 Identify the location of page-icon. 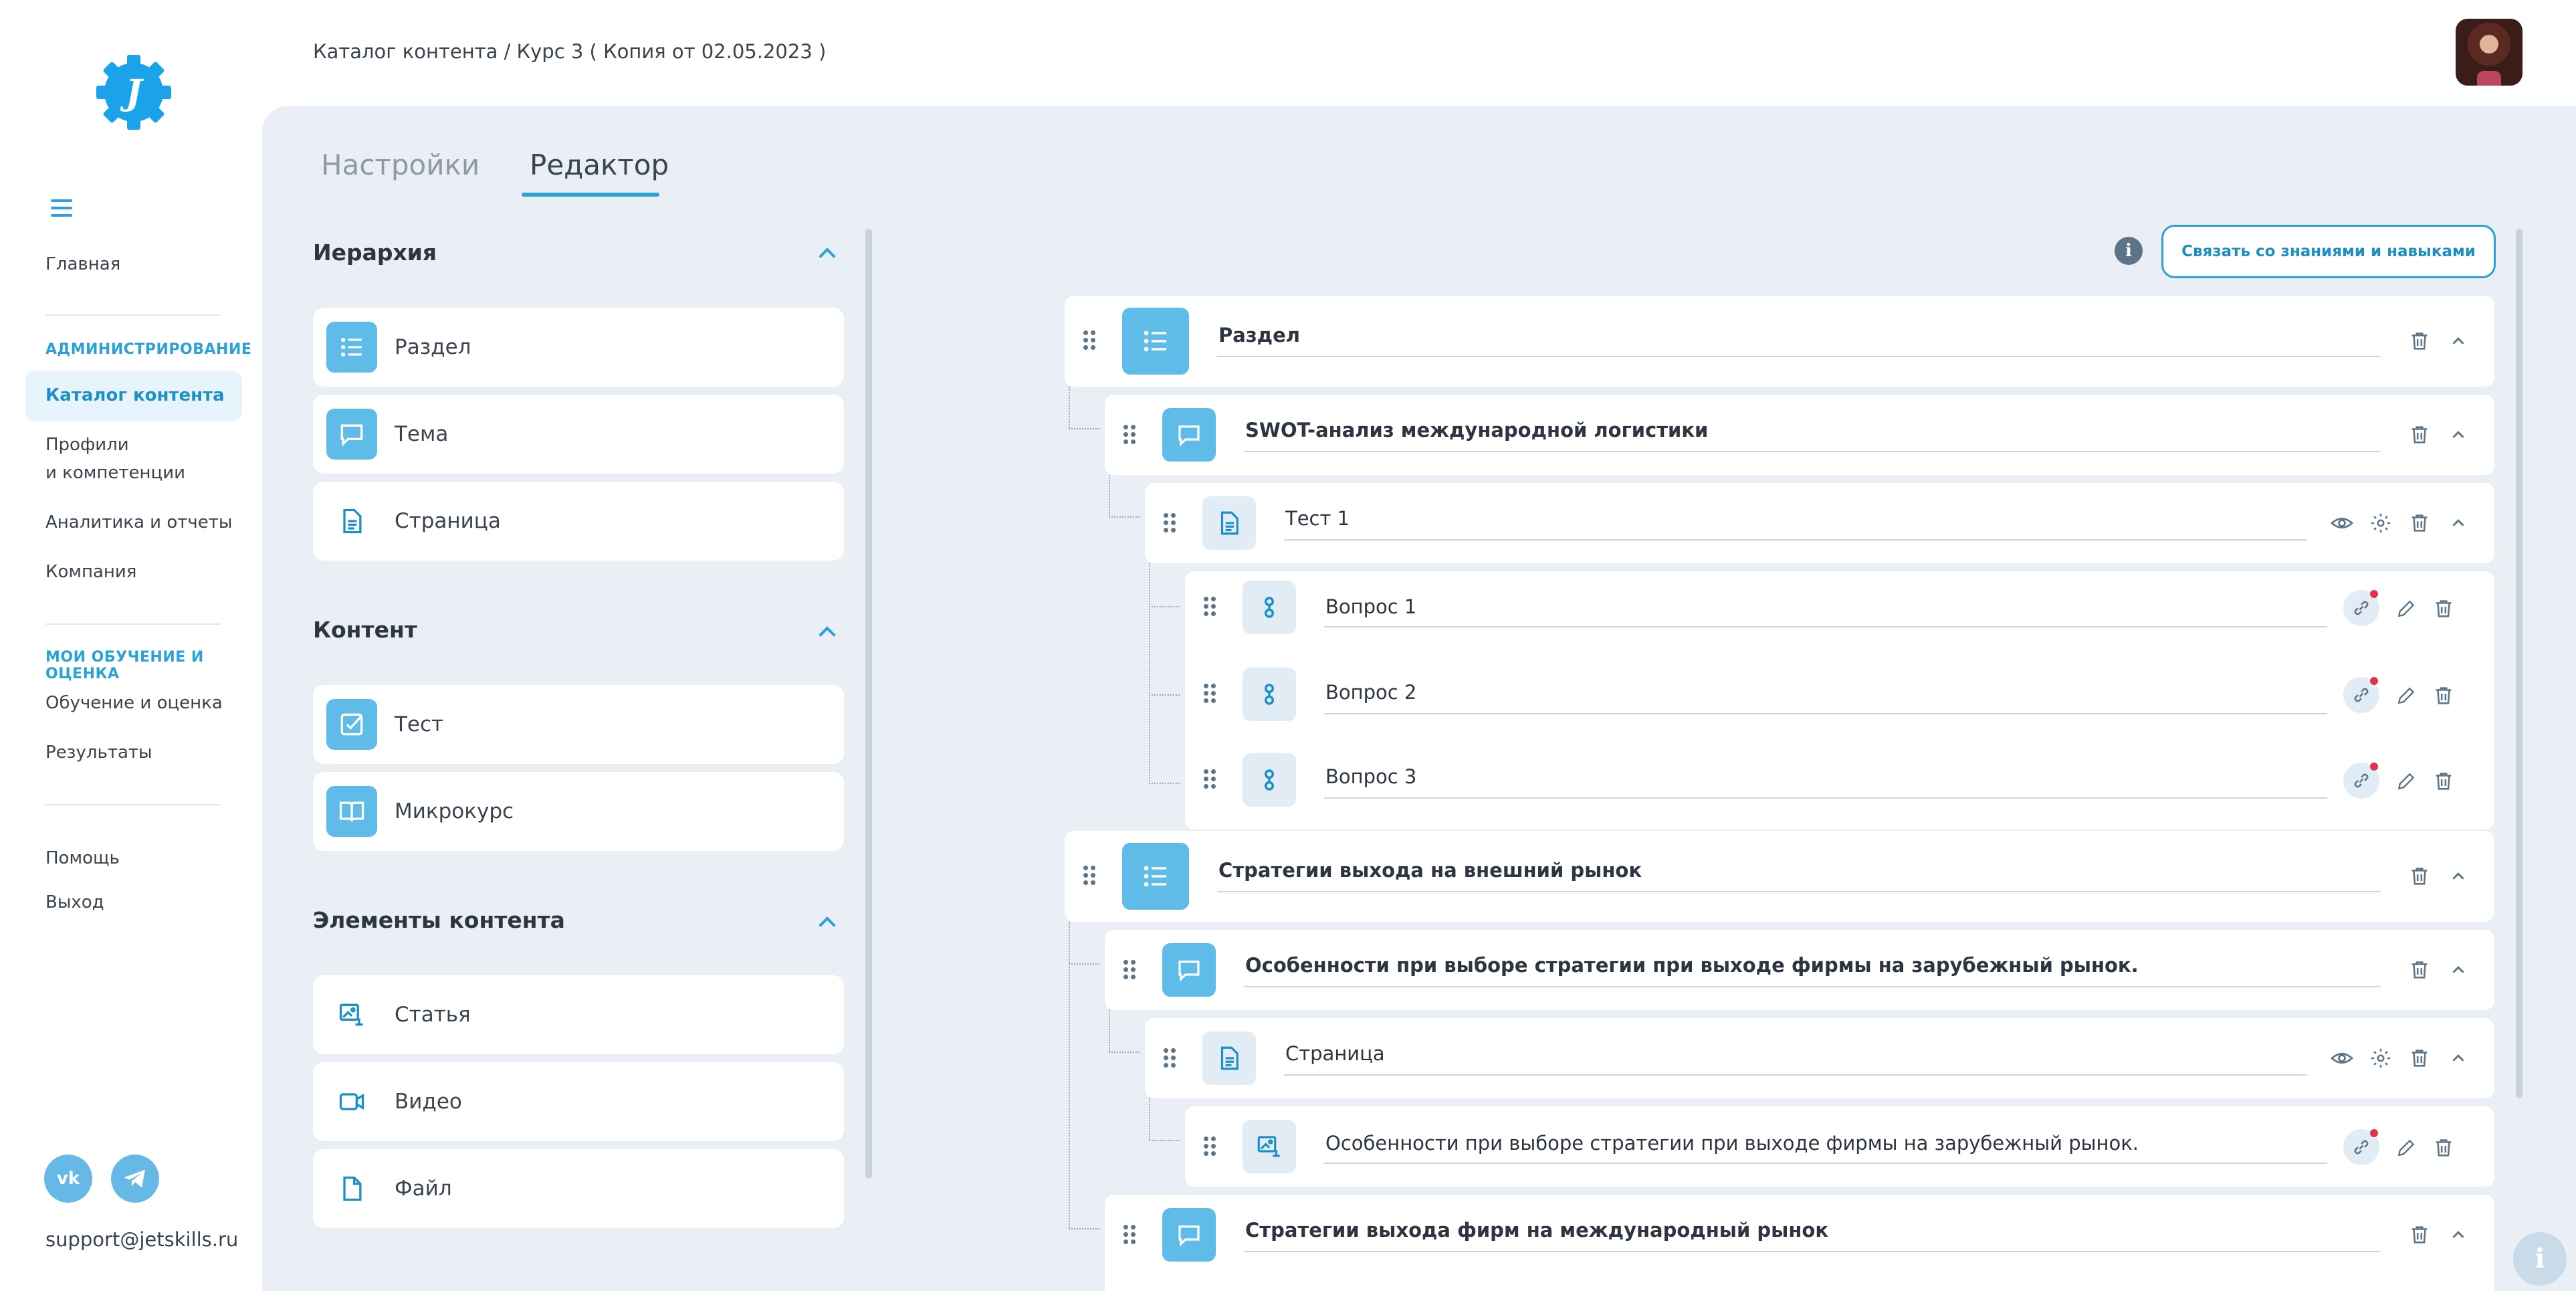
(1229, 523).